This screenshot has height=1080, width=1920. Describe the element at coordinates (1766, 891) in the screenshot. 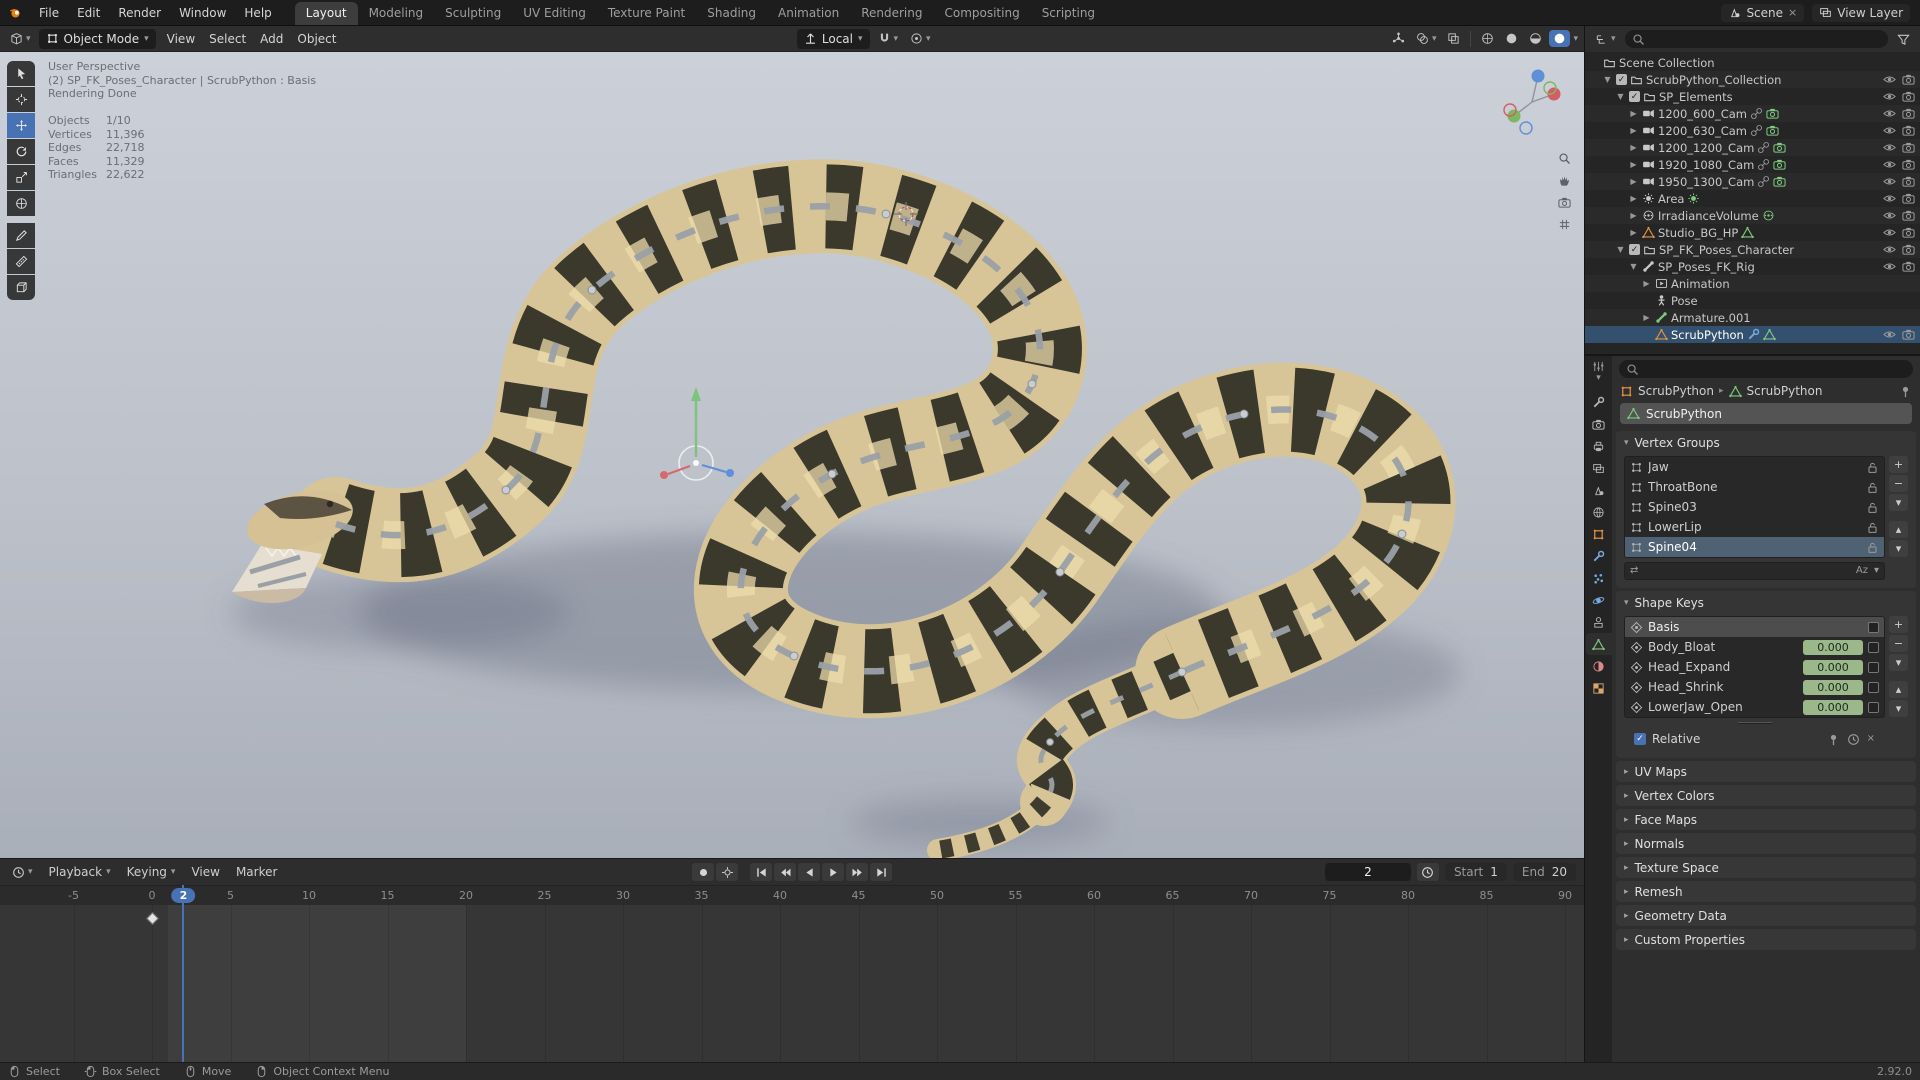

I see `panel-header-remesh: ▸ Remesh` at that location.